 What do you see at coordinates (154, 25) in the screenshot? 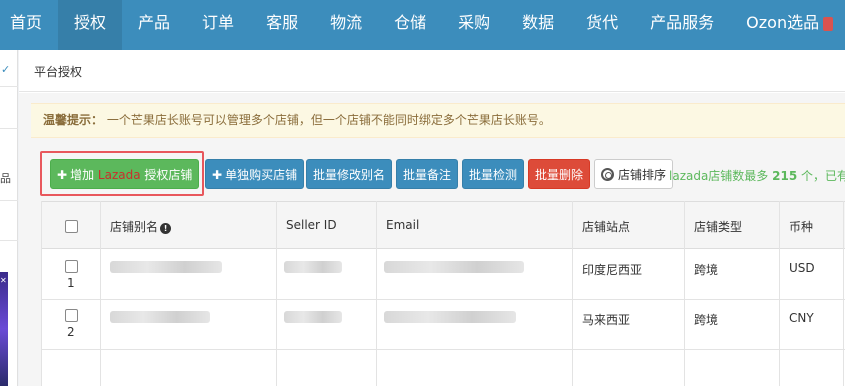
I see `nav-item-products: 产品` at bounding box center [154, 25].